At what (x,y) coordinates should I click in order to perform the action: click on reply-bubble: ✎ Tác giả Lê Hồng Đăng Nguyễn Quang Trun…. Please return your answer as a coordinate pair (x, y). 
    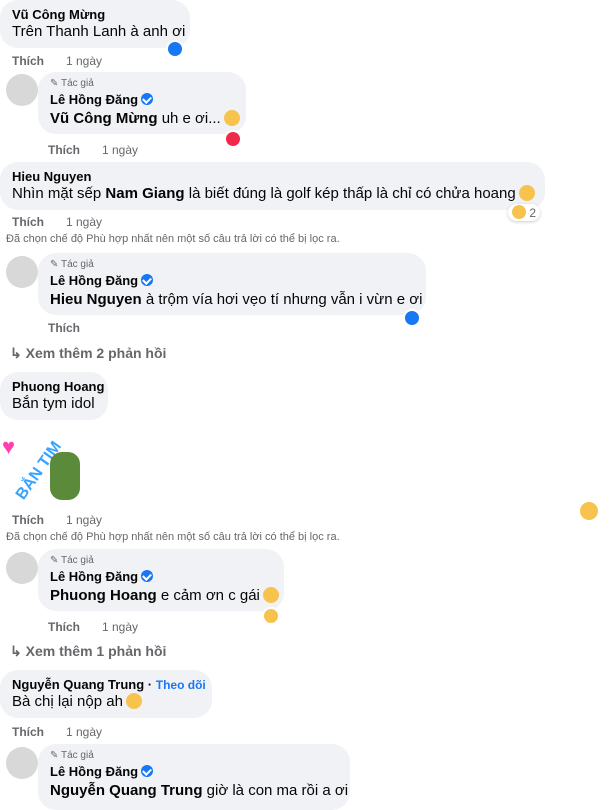
    Looking at the image, I should click on (194, 777).